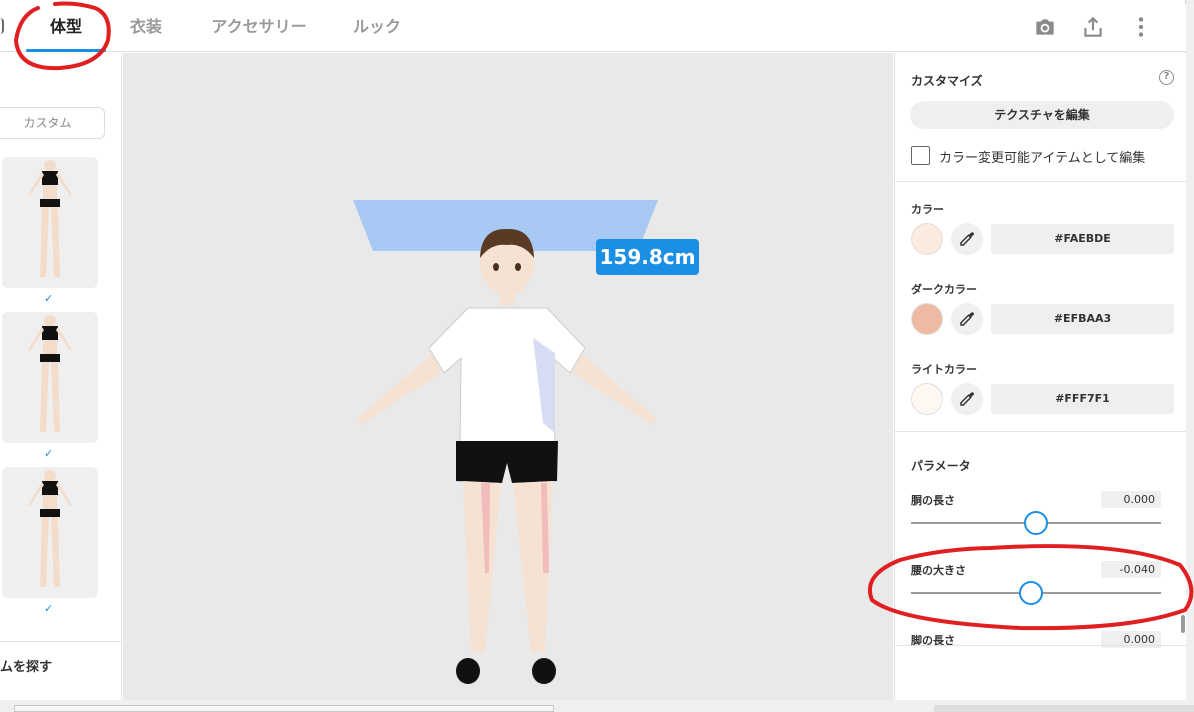  I want to click on preset-sidebar: カスタム ✓ ✓ ✓ ムを探す, so click(61, 376).